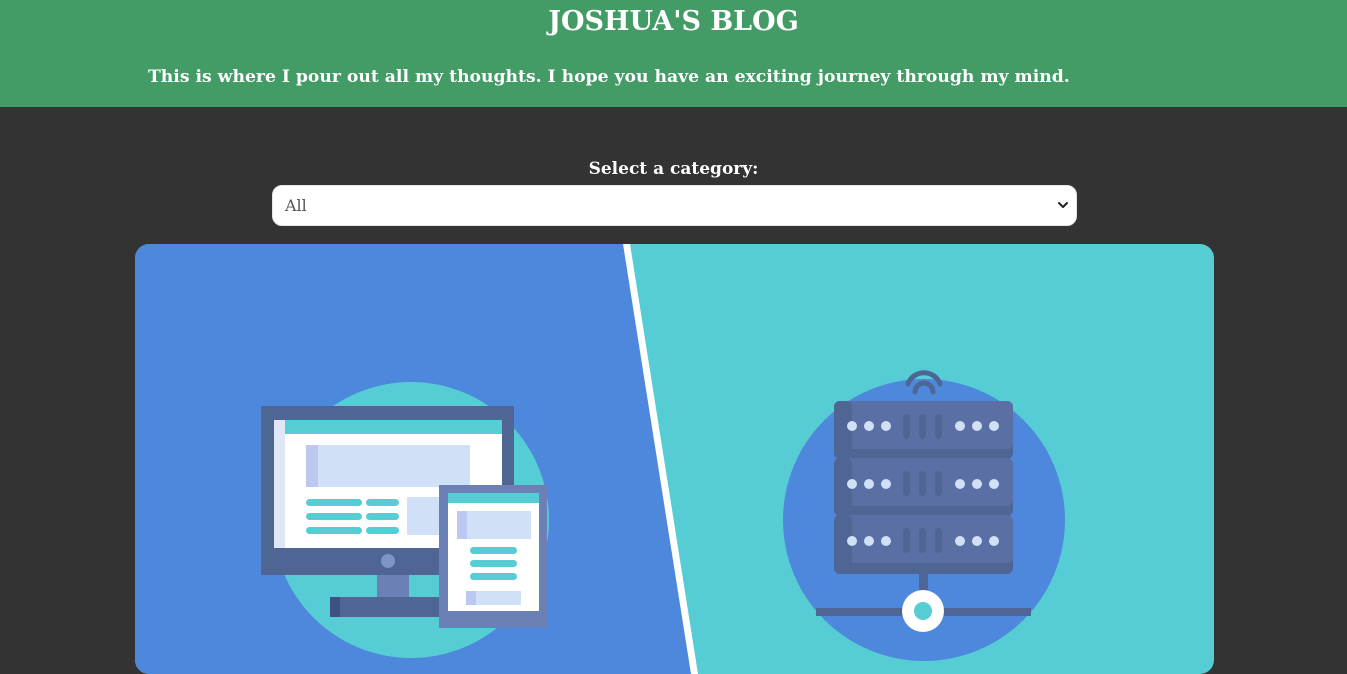 Image resolution: width=1347 pixels, height=674 pixels. I want to click on category-select: All, so click(674, 205).